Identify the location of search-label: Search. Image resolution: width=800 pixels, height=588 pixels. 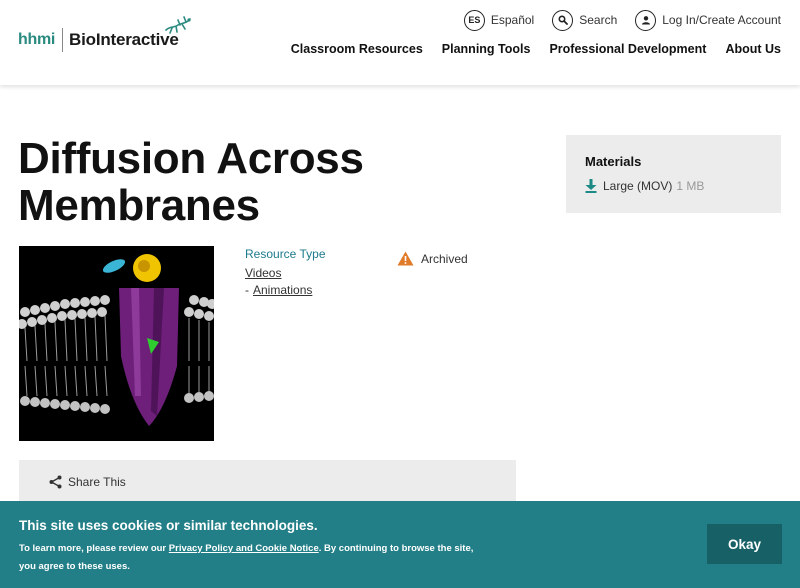
(598, 20).